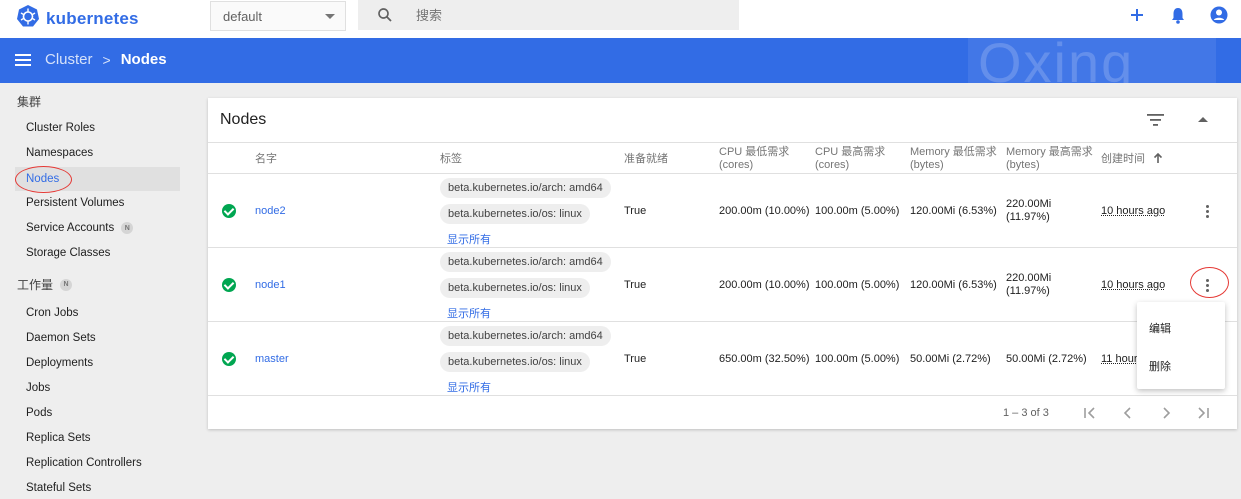 This screenshot has width=1241, height=499. Describe the element at coordinates (61, 338) in the screenshot. I see `sidebar-item-daemon-sets: Daemon Sets` at that location.